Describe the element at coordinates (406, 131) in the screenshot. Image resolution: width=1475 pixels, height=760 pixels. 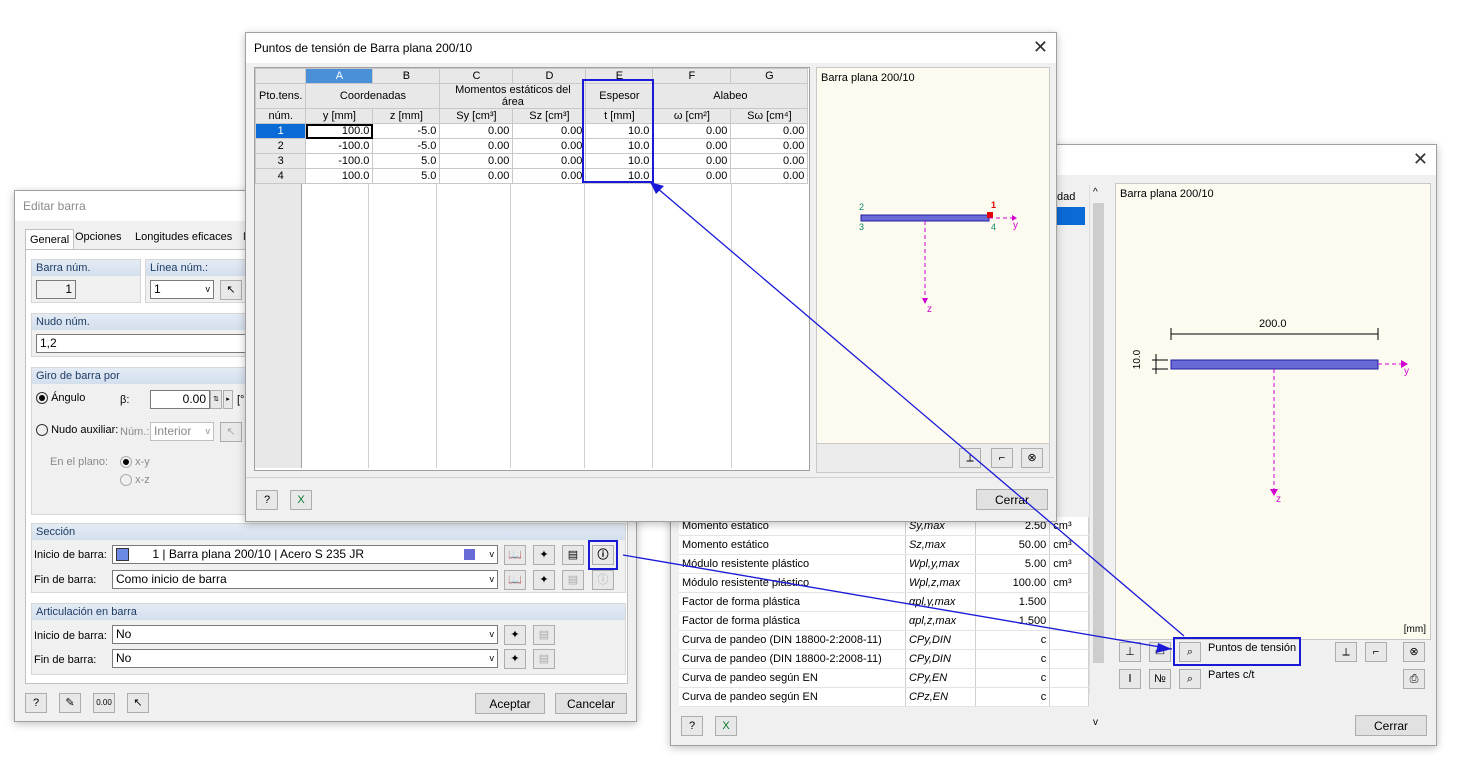
I see `table-cell-z: -5.0` at that location.